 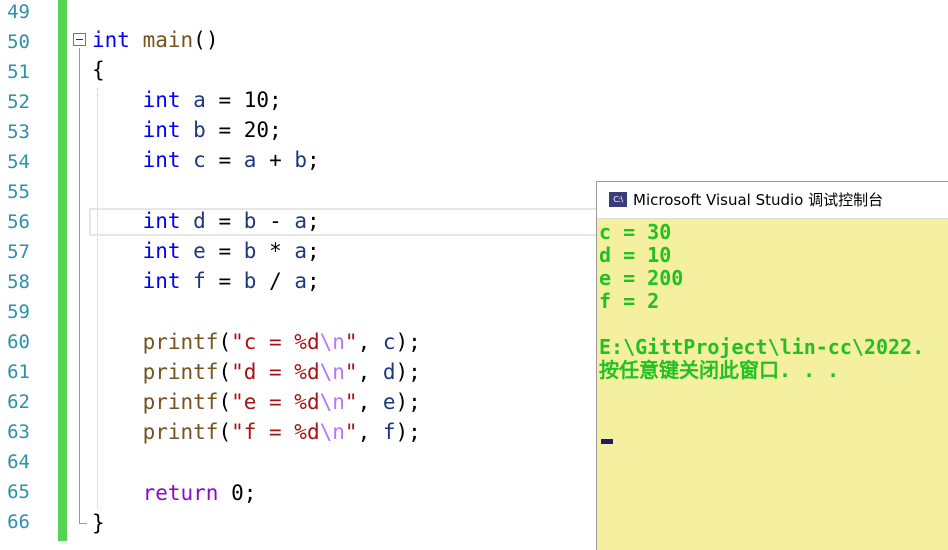 What do you see at coordinates (187, 130) in the screenshot?
I see `code-line: int b = 20;` at bounding box center [187, 130].